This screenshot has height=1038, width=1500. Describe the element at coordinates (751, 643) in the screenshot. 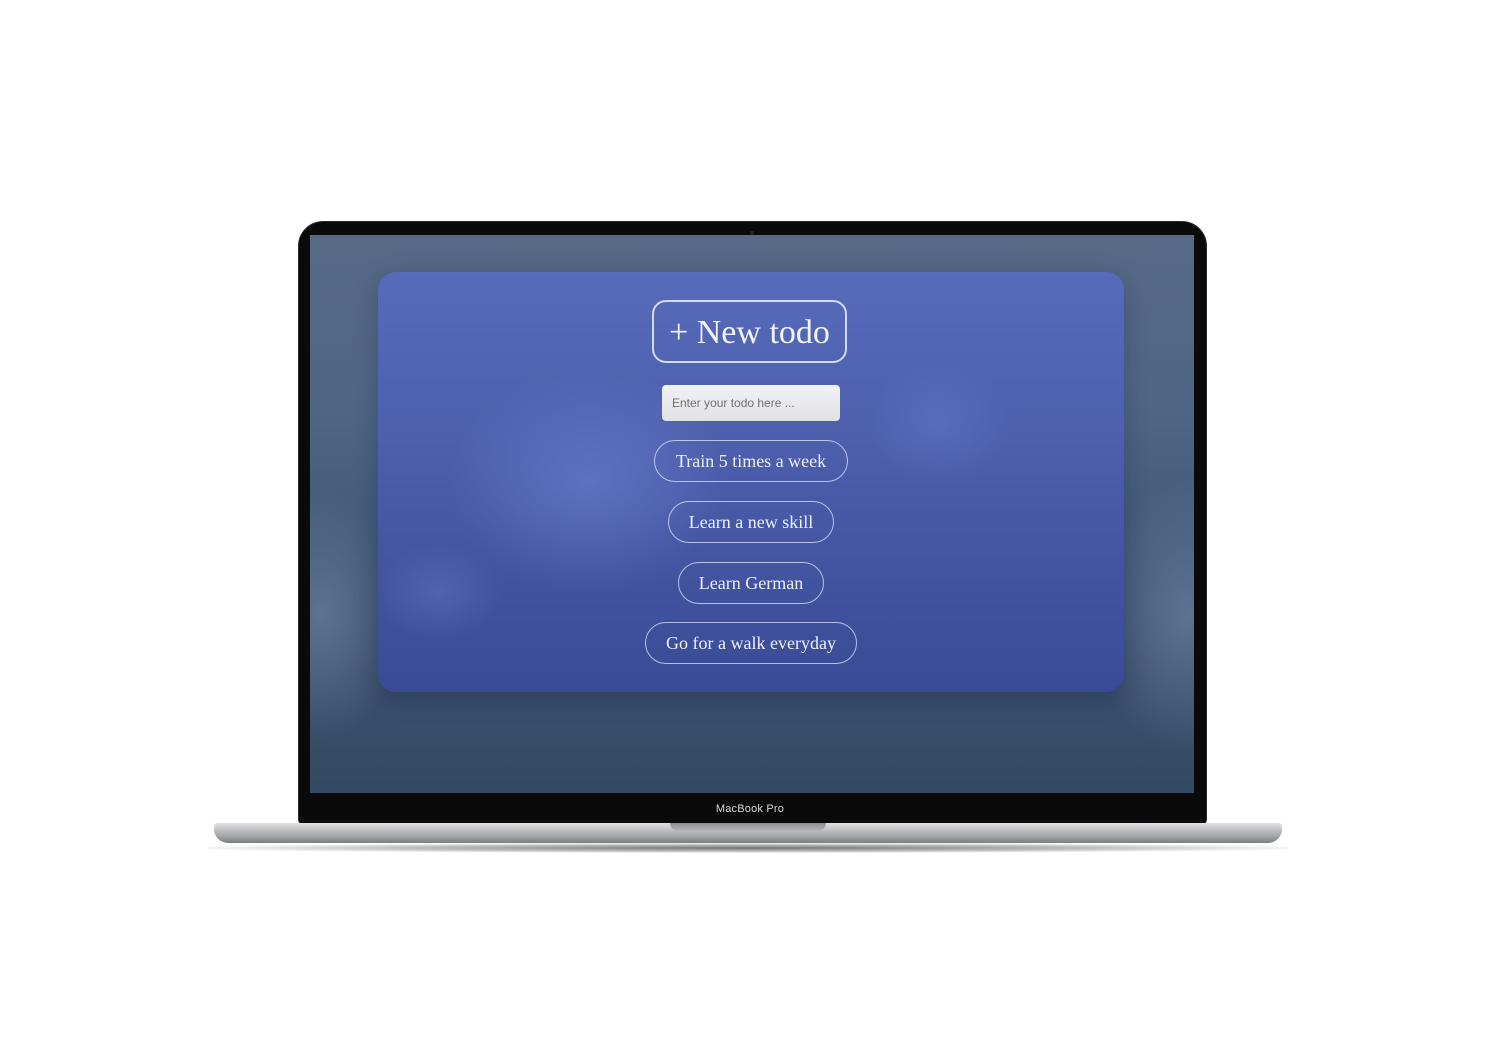

I see `todo-item: Go for a walk everyday` at that location.